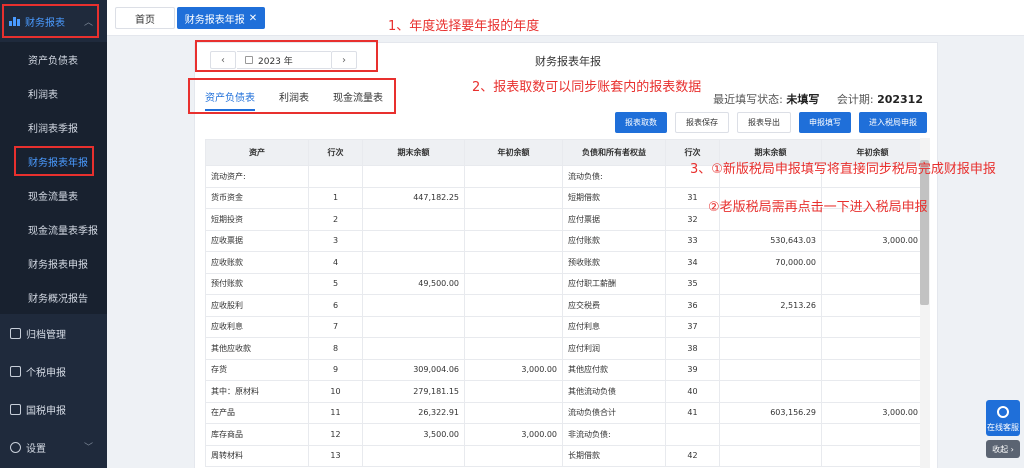  What do you see at coordinates (564, 348) in the screenshot?
I see `table-row: 其他应收款 8 应付利润 38` at bounding box center [564, 348].